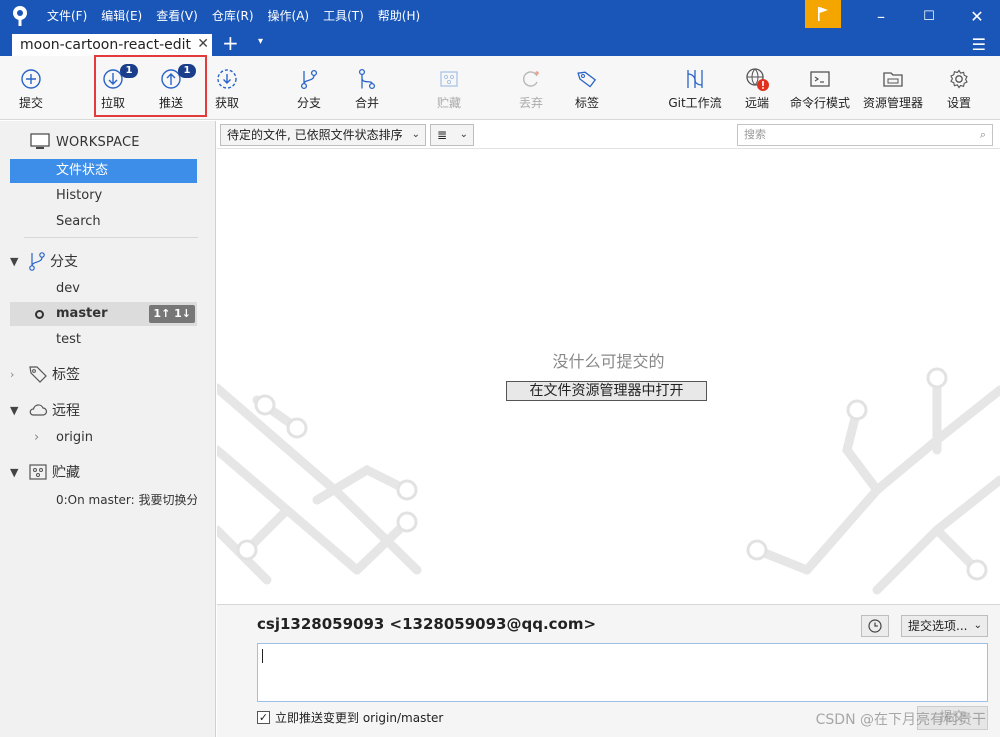 Image resolution: width=1000 pixels, height=737 pixels. I want to click on app-logo-icon, so click(20, 16).